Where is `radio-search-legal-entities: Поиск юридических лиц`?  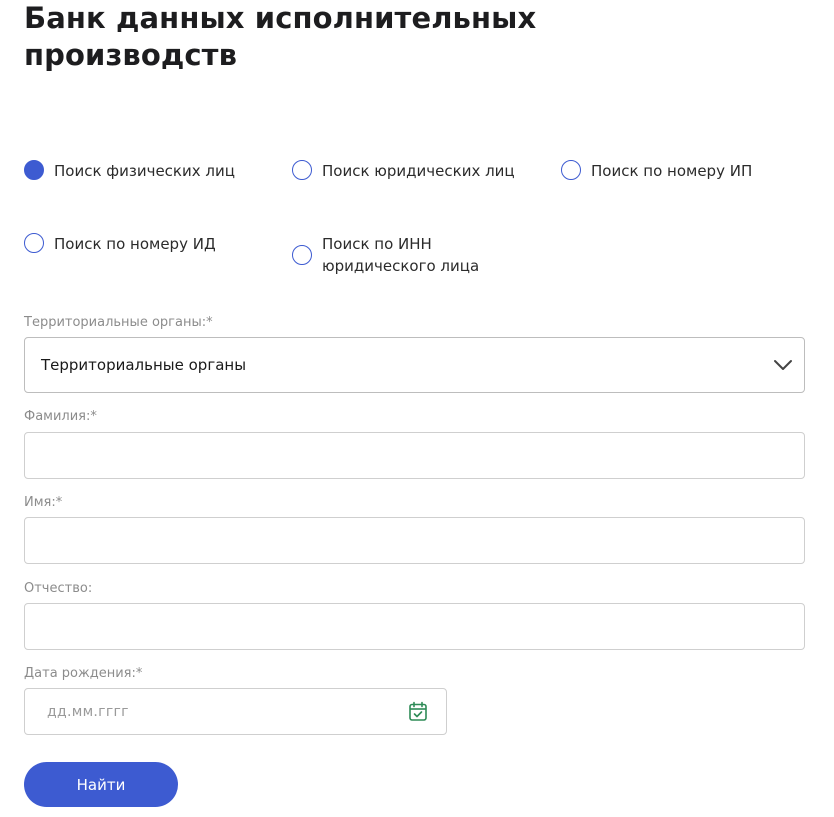 radio-search-legal-entities: Поиск юридических лиц is located at coordinates (403, 171).